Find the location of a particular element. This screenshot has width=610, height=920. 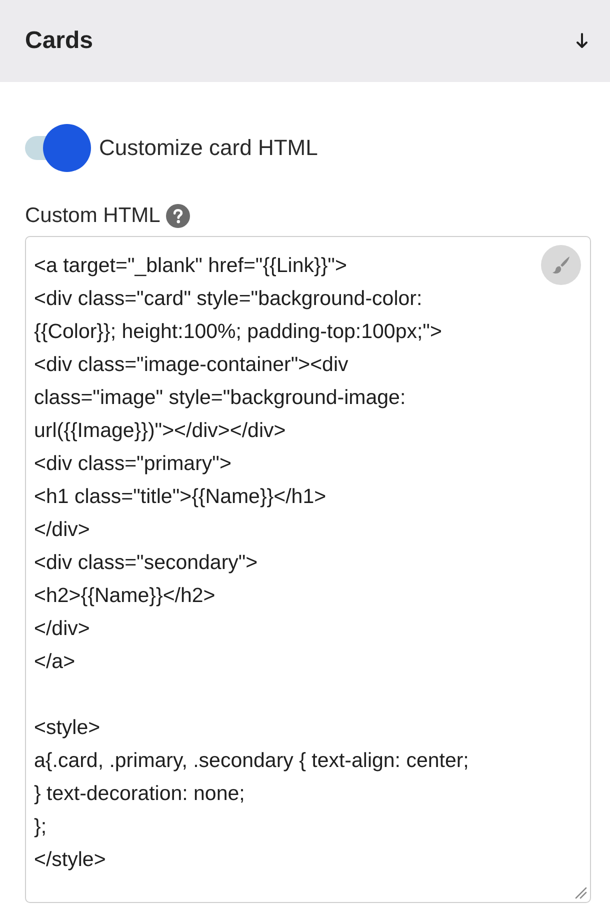

toggle-switch is located at coordinates (58, 148).